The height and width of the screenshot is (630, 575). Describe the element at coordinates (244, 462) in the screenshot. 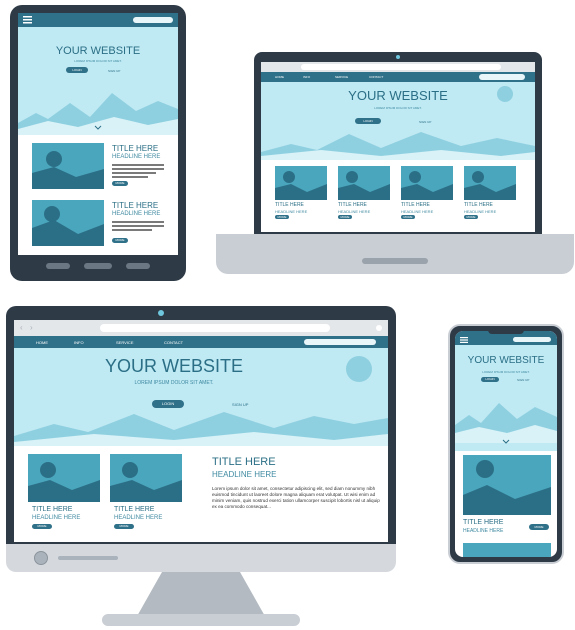

I see `feature-title: TITLE HERE` at that location.